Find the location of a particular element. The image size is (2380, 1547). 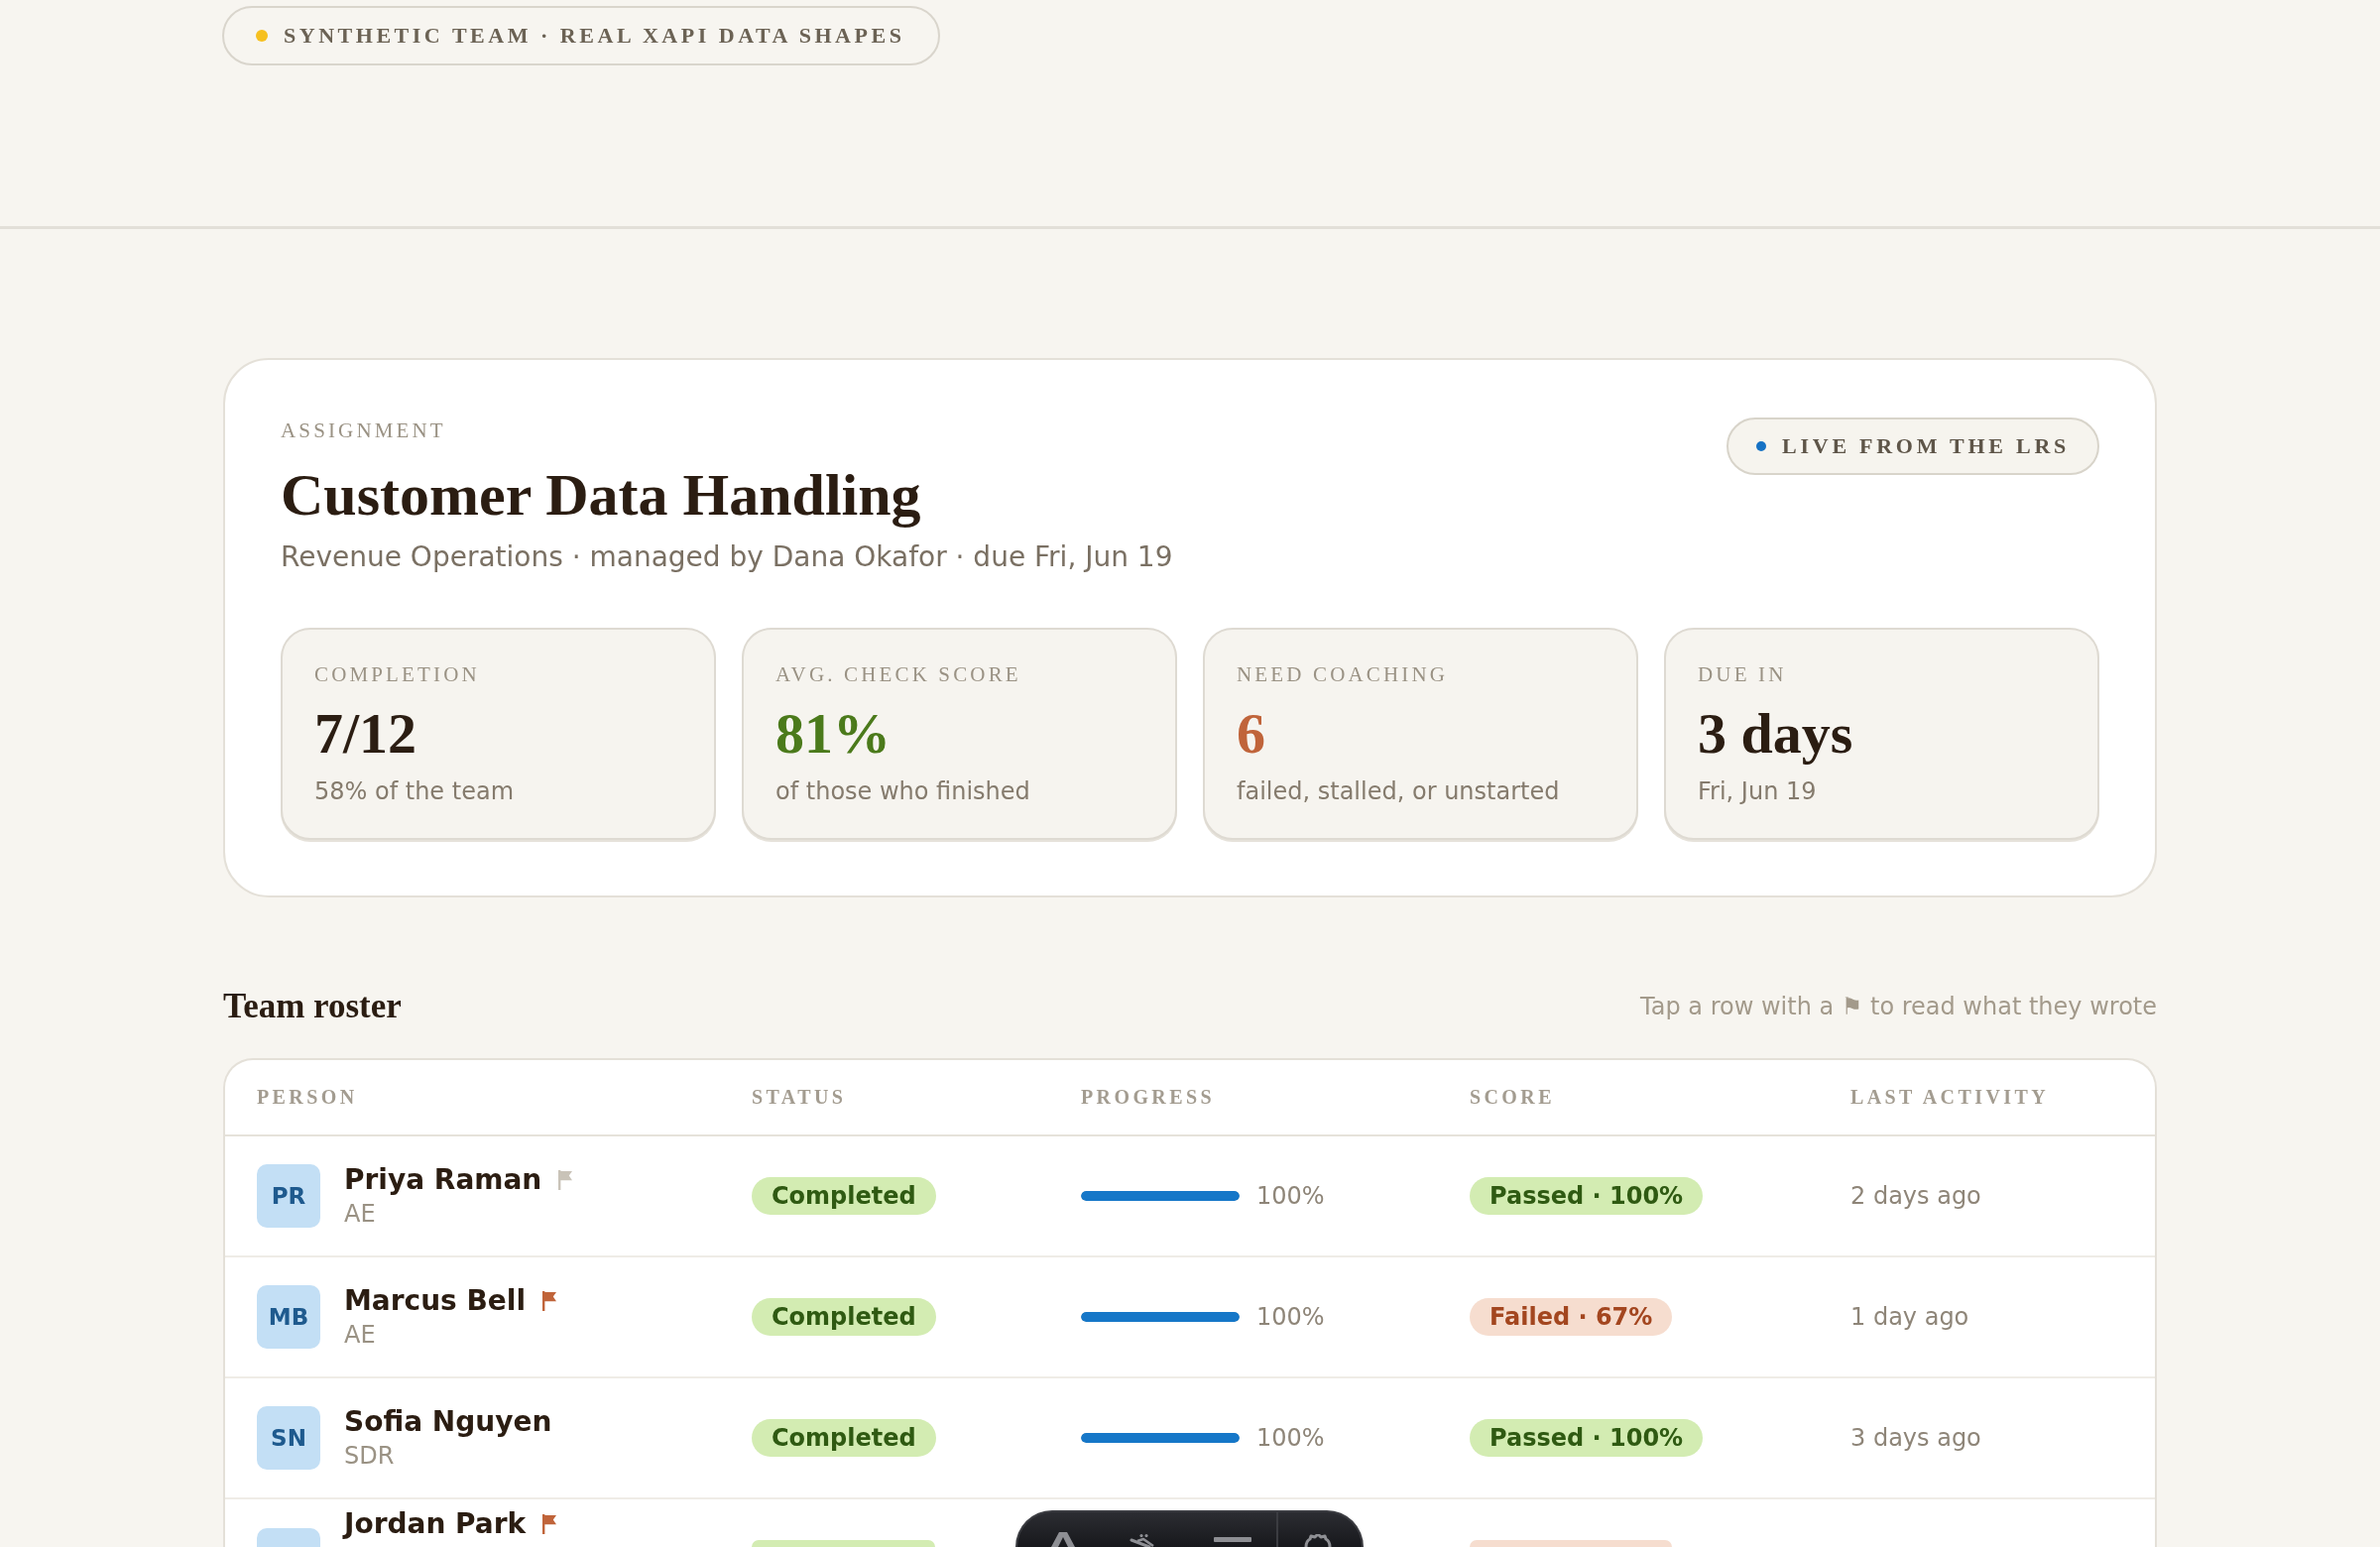

stat-label: AVG. CHECK SCORE is located at coordinates (898, 674).